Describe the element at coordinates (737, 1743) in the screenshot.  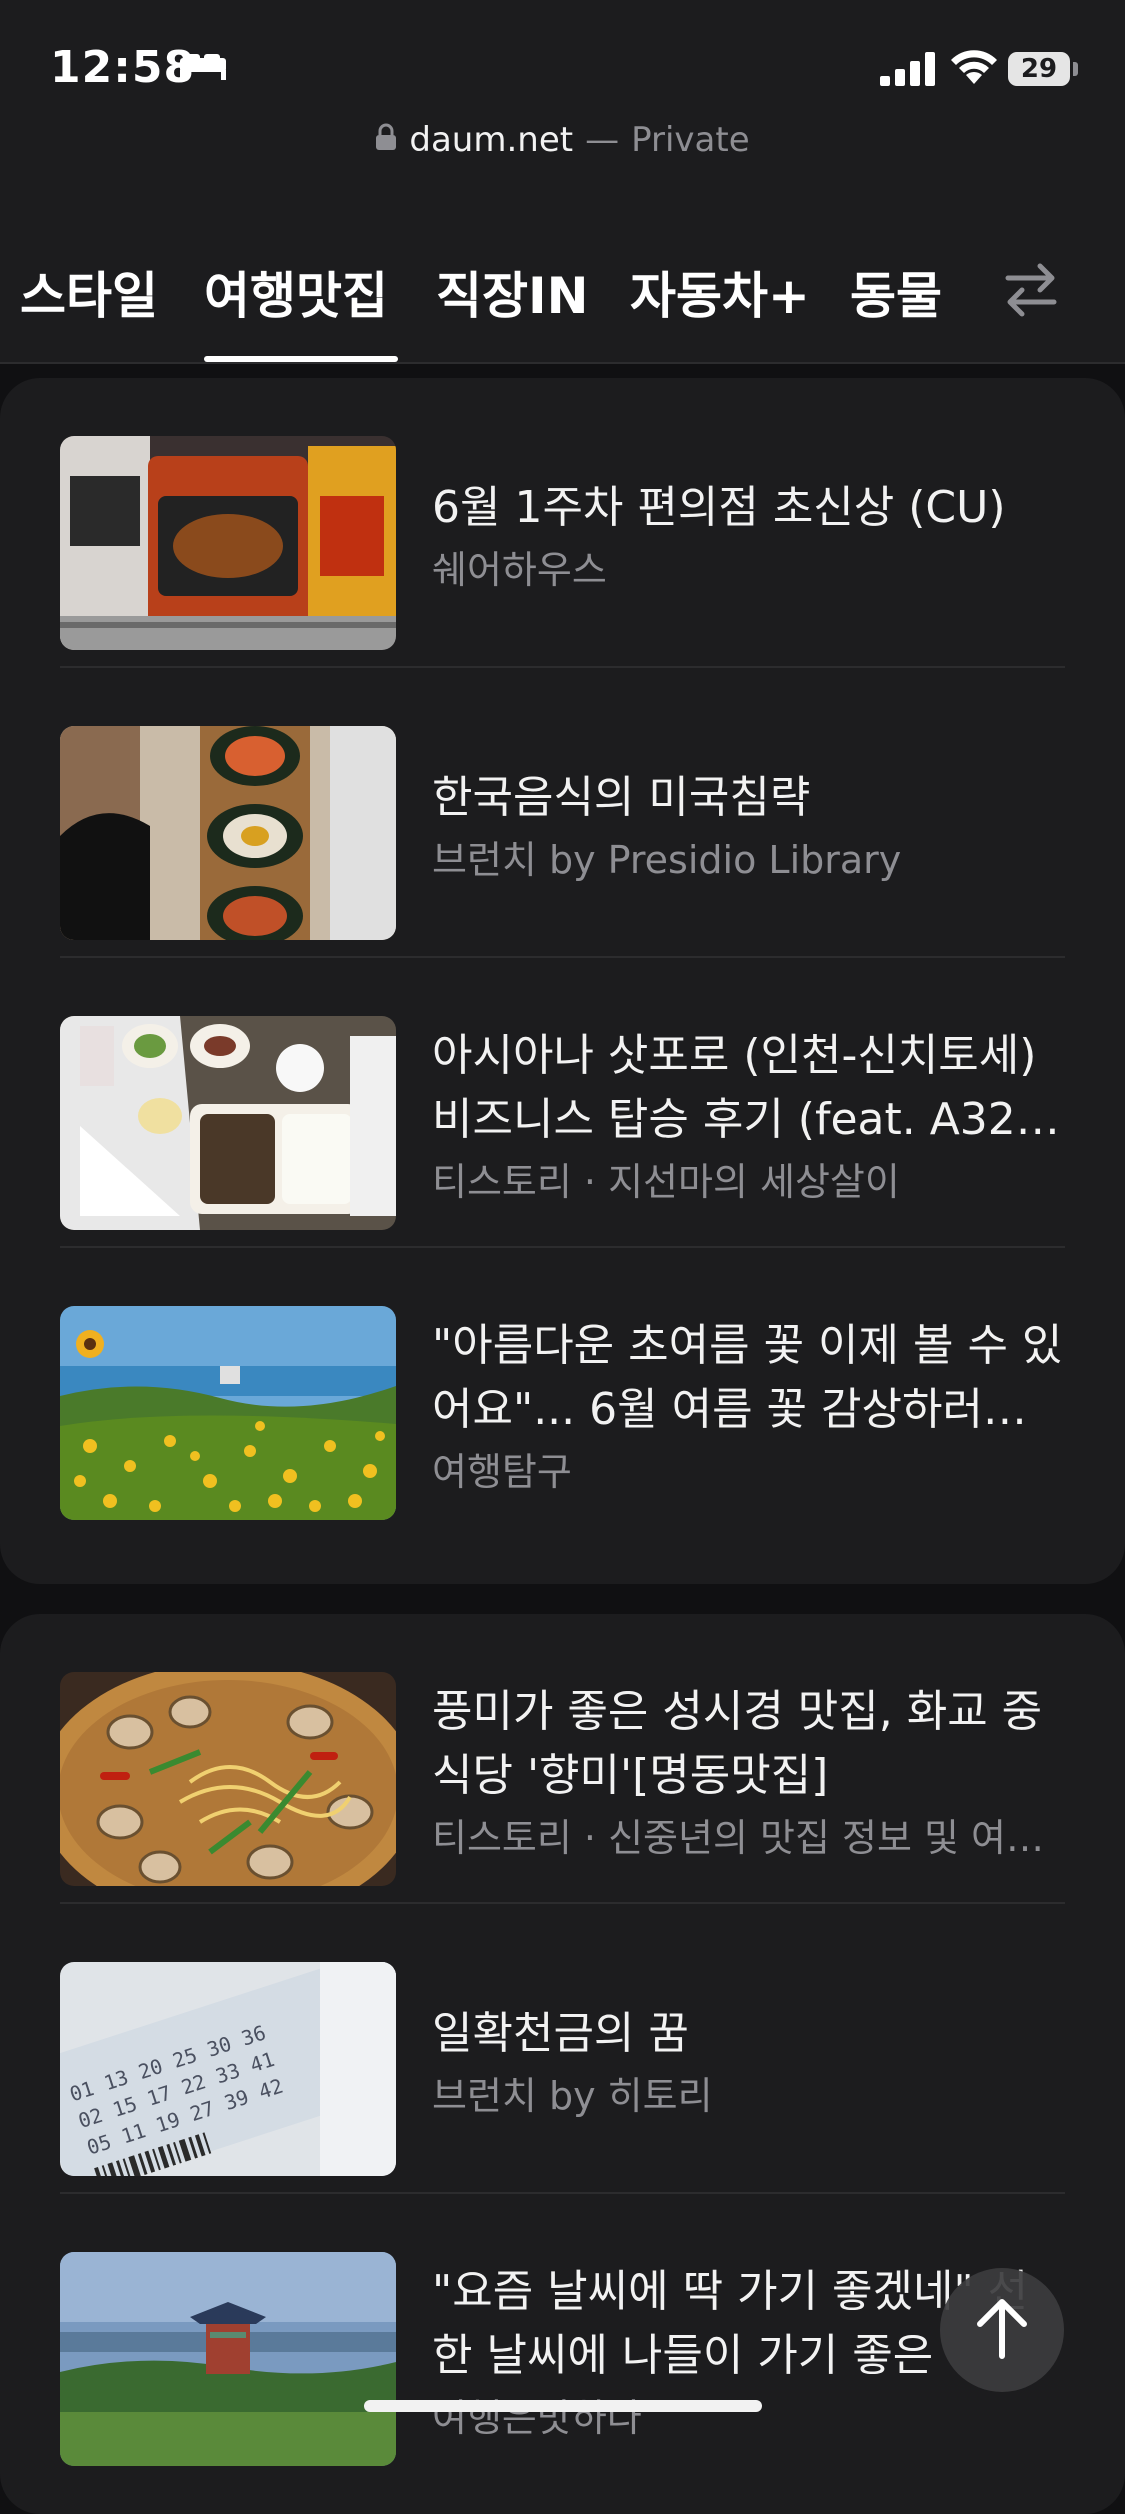
I see `item-title: 풍미가 좋은 성시경 맛집, 화교 중식당 '향미'[명동맛집]` at that location.